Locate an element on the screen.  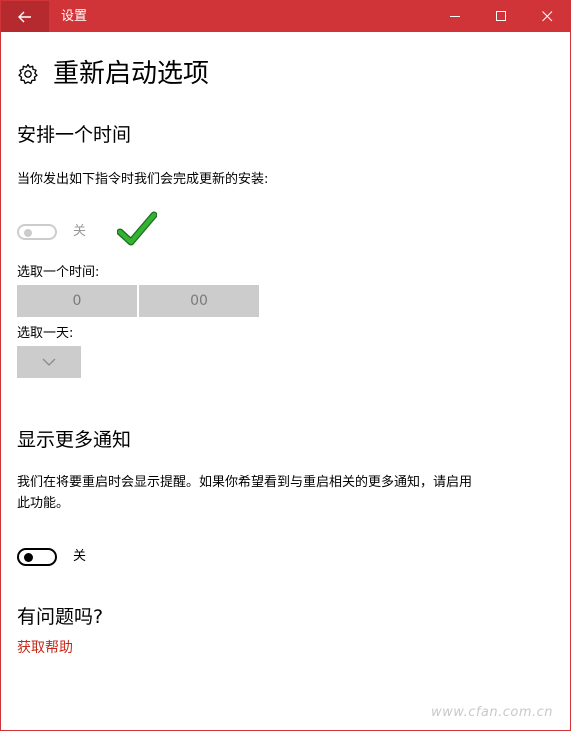
minimize-button is located at coordinates (455, 16).